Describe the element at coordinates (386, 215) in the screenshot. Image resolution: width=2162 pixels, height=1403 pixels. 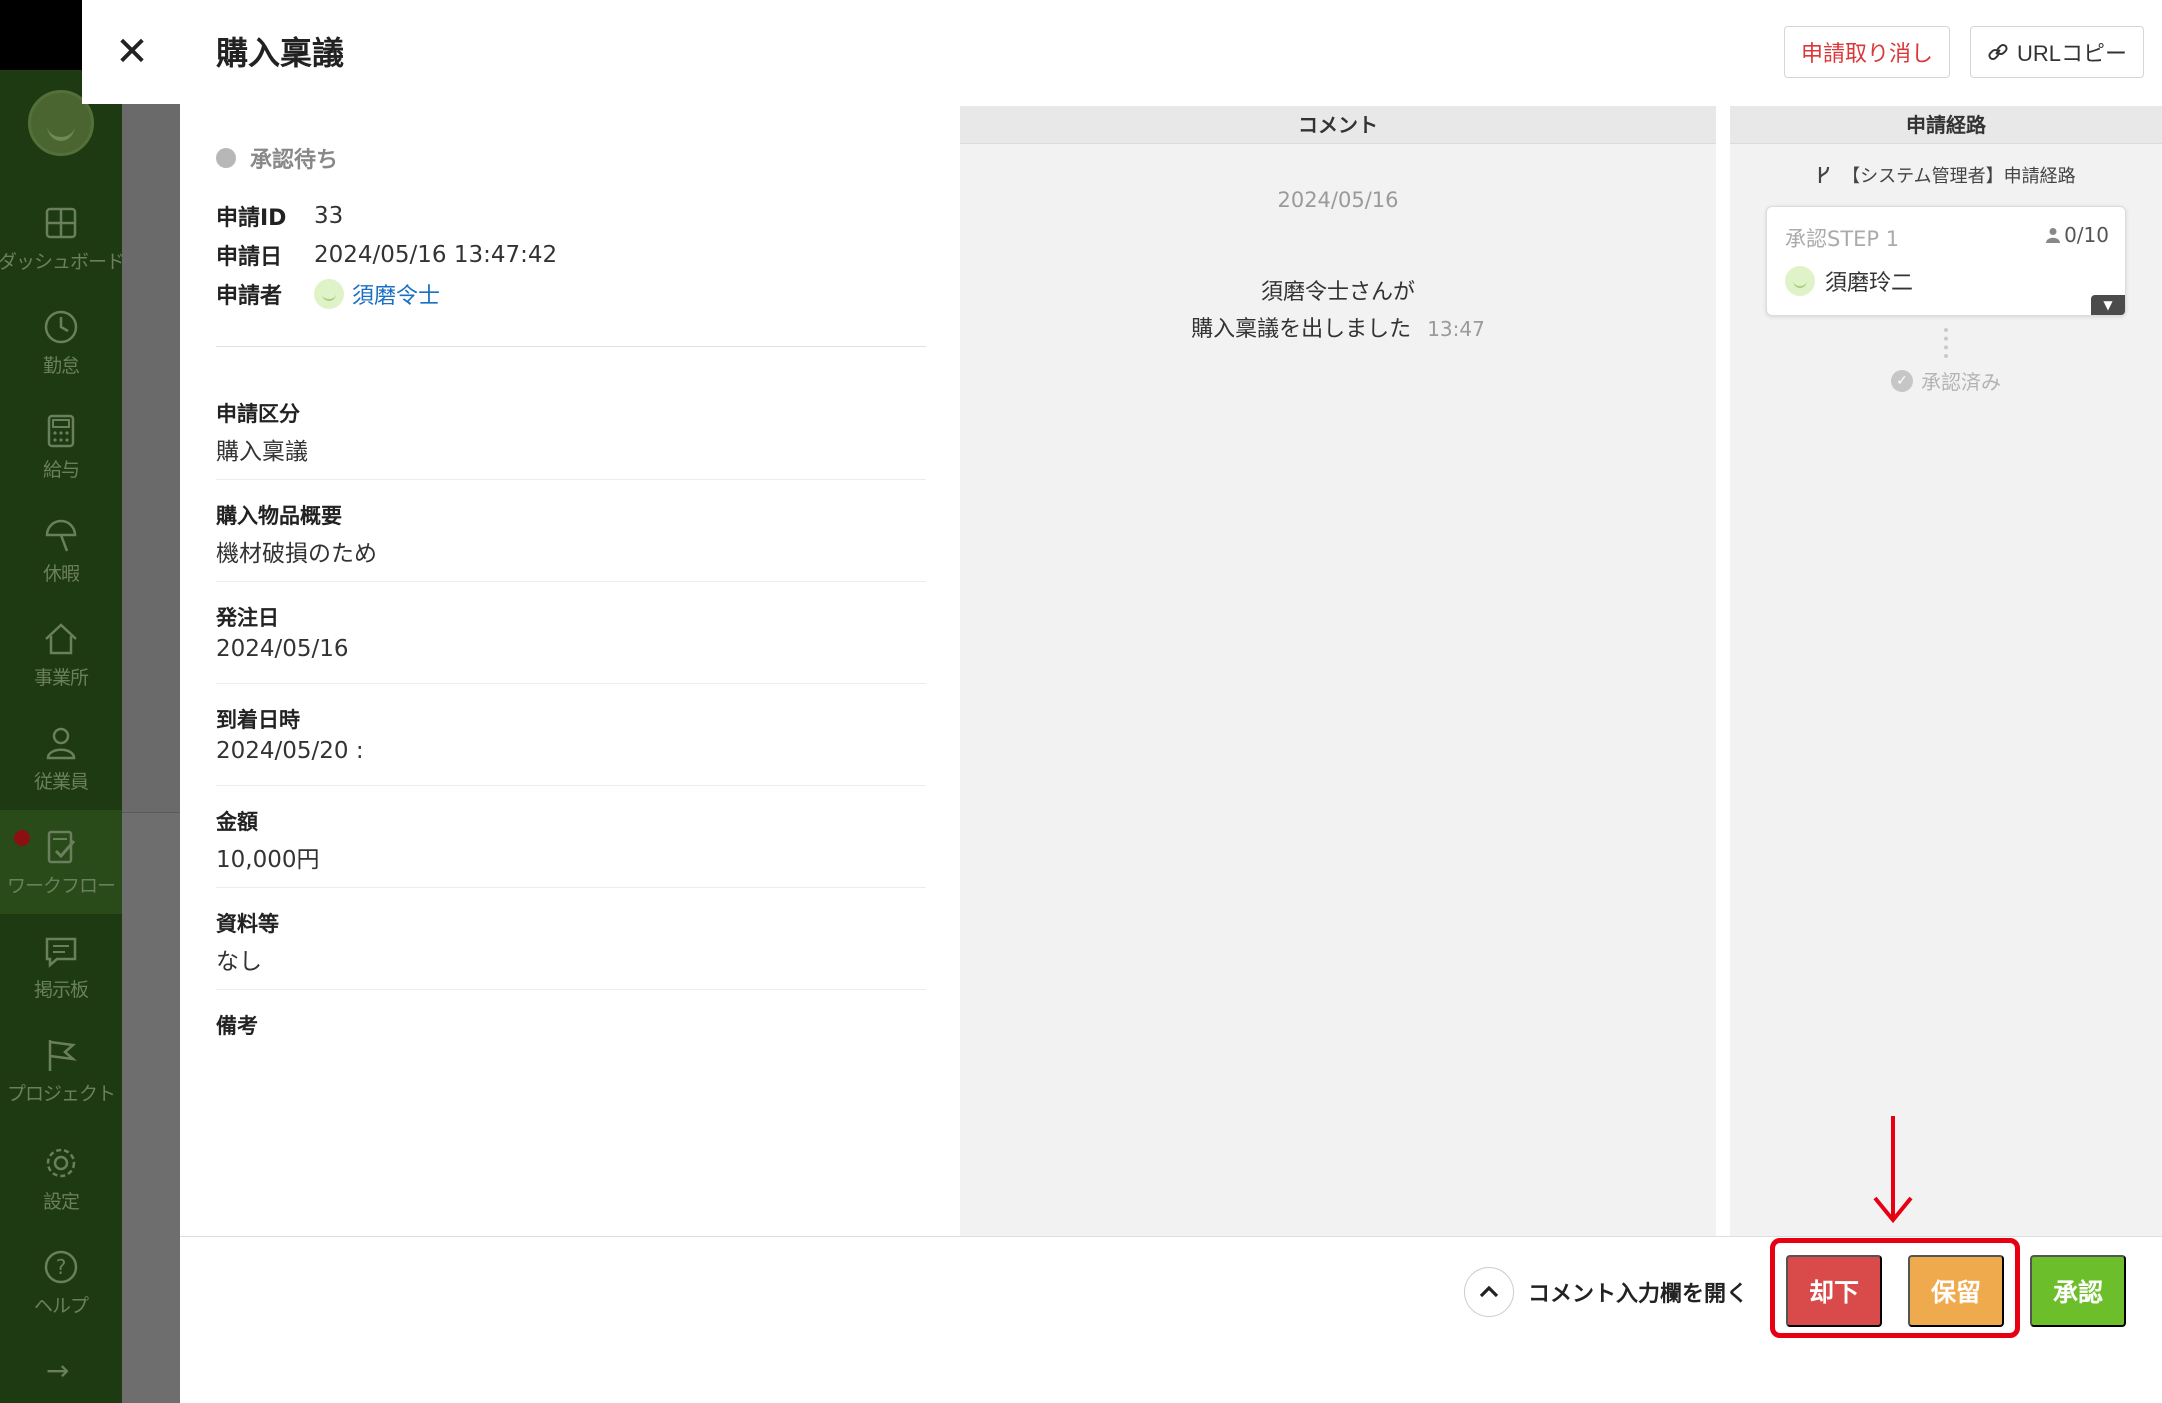
I see `meta-row-id: 申請ID 33` at that location.